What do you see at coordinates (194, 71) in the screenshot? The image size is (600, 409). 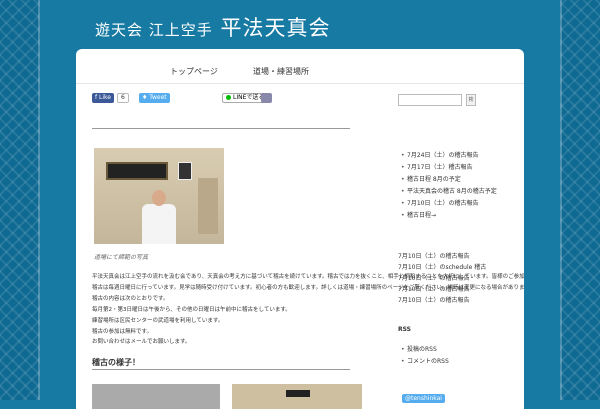 I see `nav-item-top: トップページ` at bounding box center [194, 71].